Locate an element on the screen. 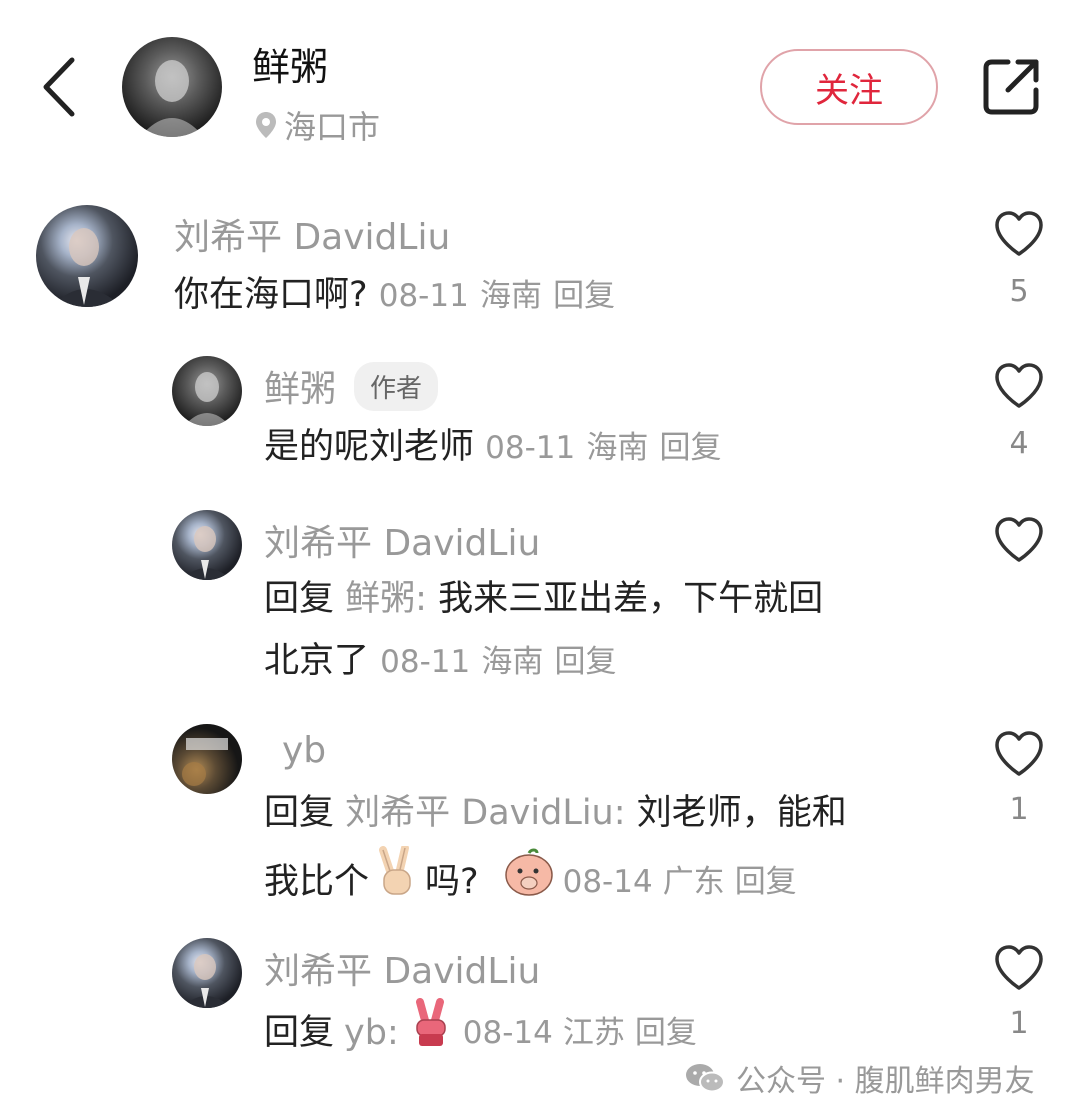 The height and width of the screenshot is (1118, 1080). author-location-text: 海口市 is located at coordinates (332, 127).